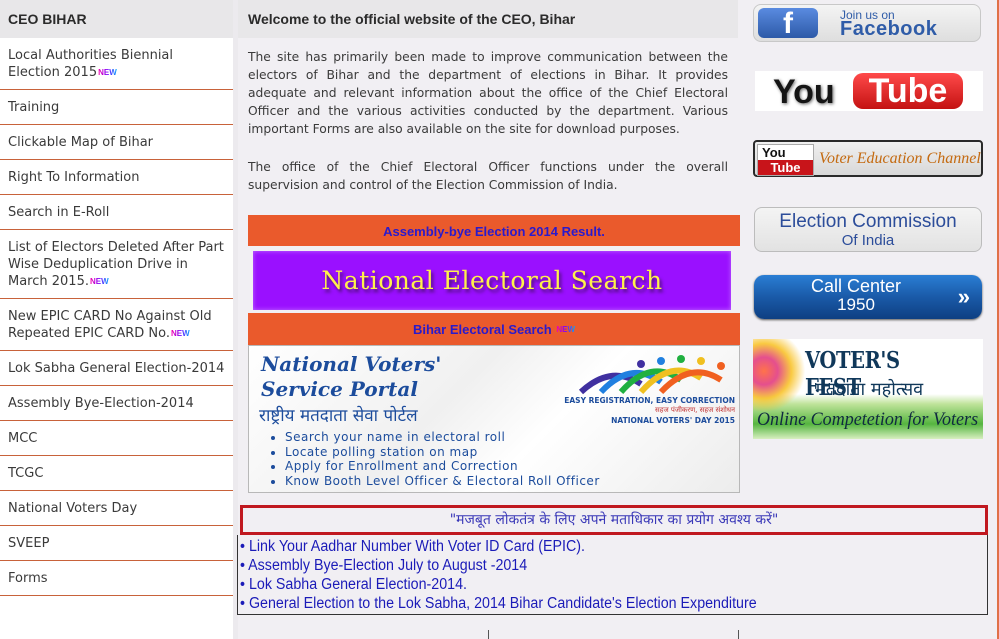 The height and width of the screenshot is (639, 999). What do you see at coordinates (868, 240) in the screenshot?
I see `eci-label-2: Of India` at bounding box center [868, 240].